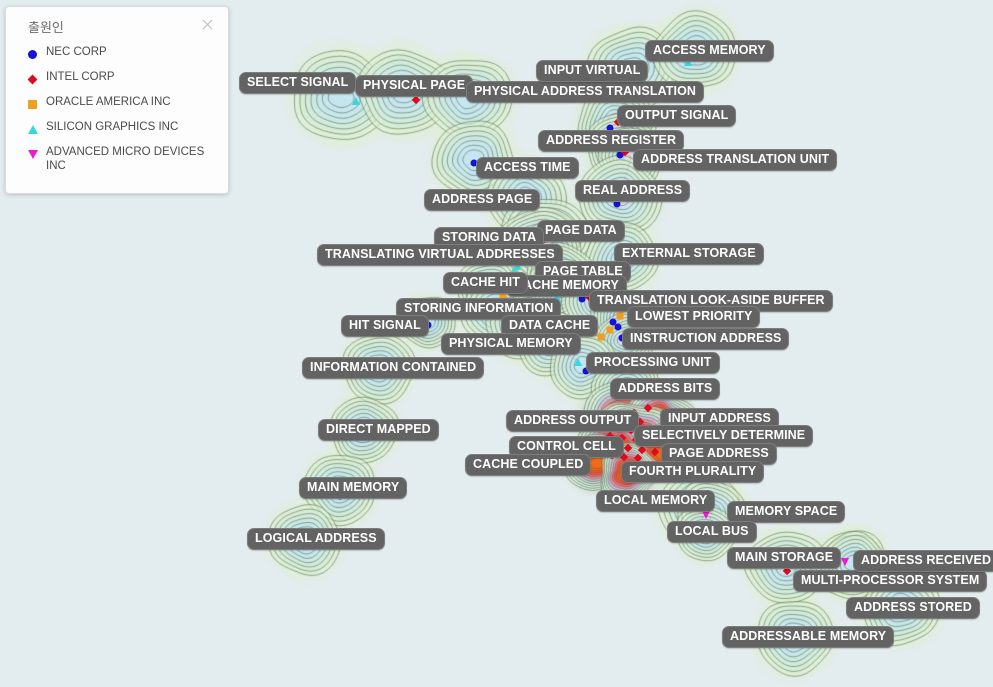  What do you see at coordinates (125, 159) in the screenshot?
I see `legend-item-label: ADVANCED MICRO DEVICES INC` at bounding box center [125, 159].